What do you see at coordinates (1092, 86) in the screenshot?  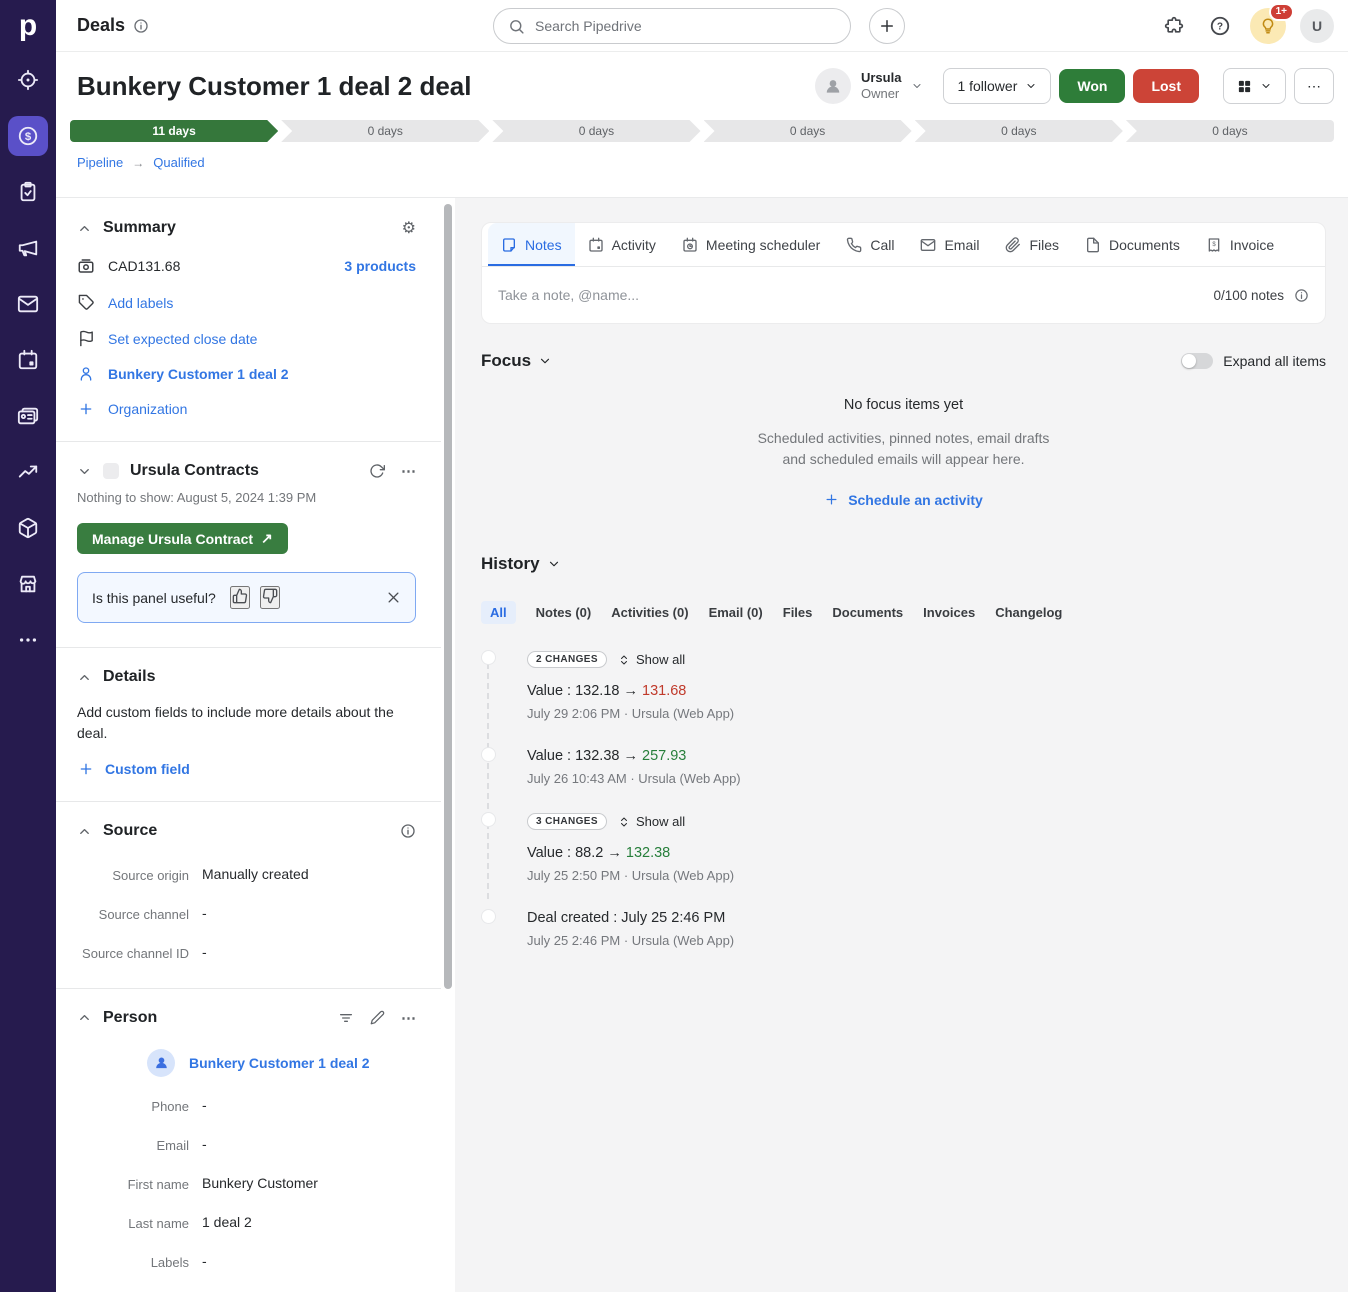 I see `won-button: Won` at bounding box center [1092, 86].